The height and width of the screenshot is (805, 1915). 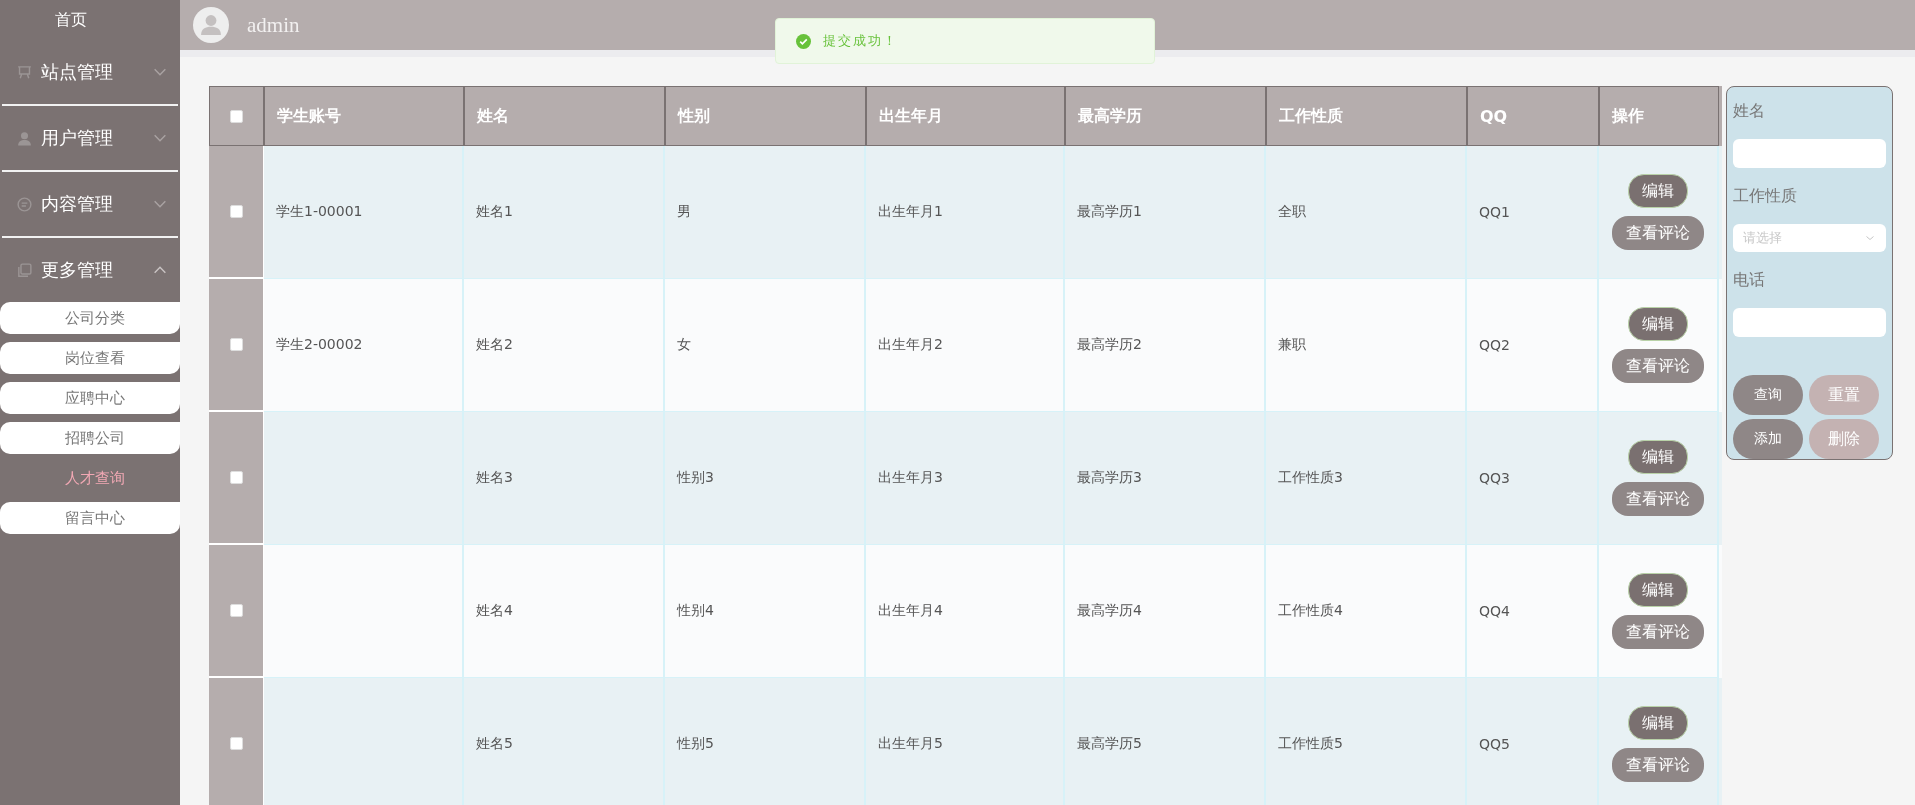 What do you see at coordinates (1749, 111) in the screenshot?
I see `field-label: 姓名` at bounding box center [1749, 111].